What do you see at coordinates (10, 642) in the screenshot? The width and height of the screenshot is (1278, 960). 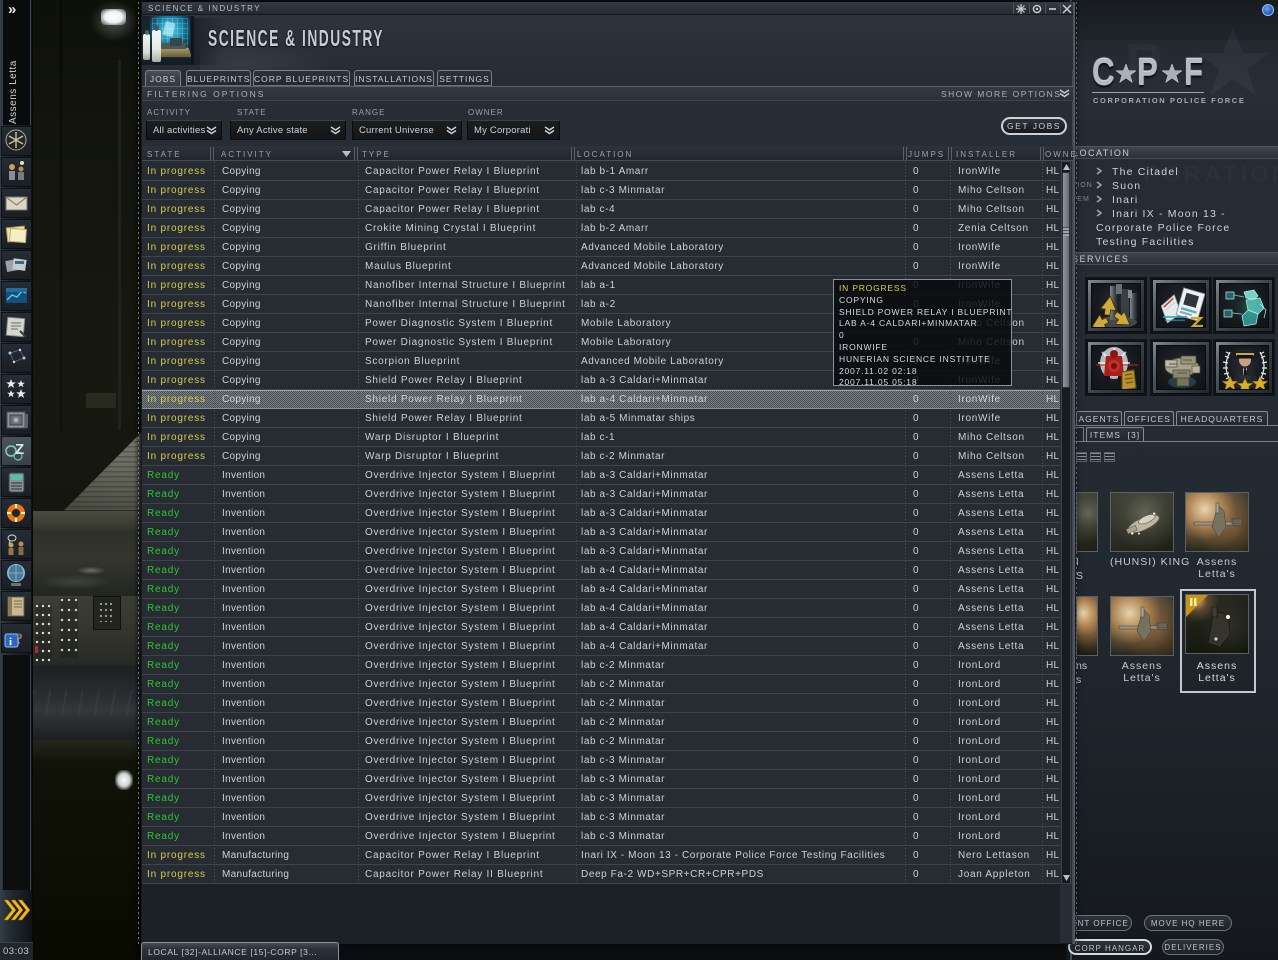 I see `svg-text: i` at bounding box center [10, 642].